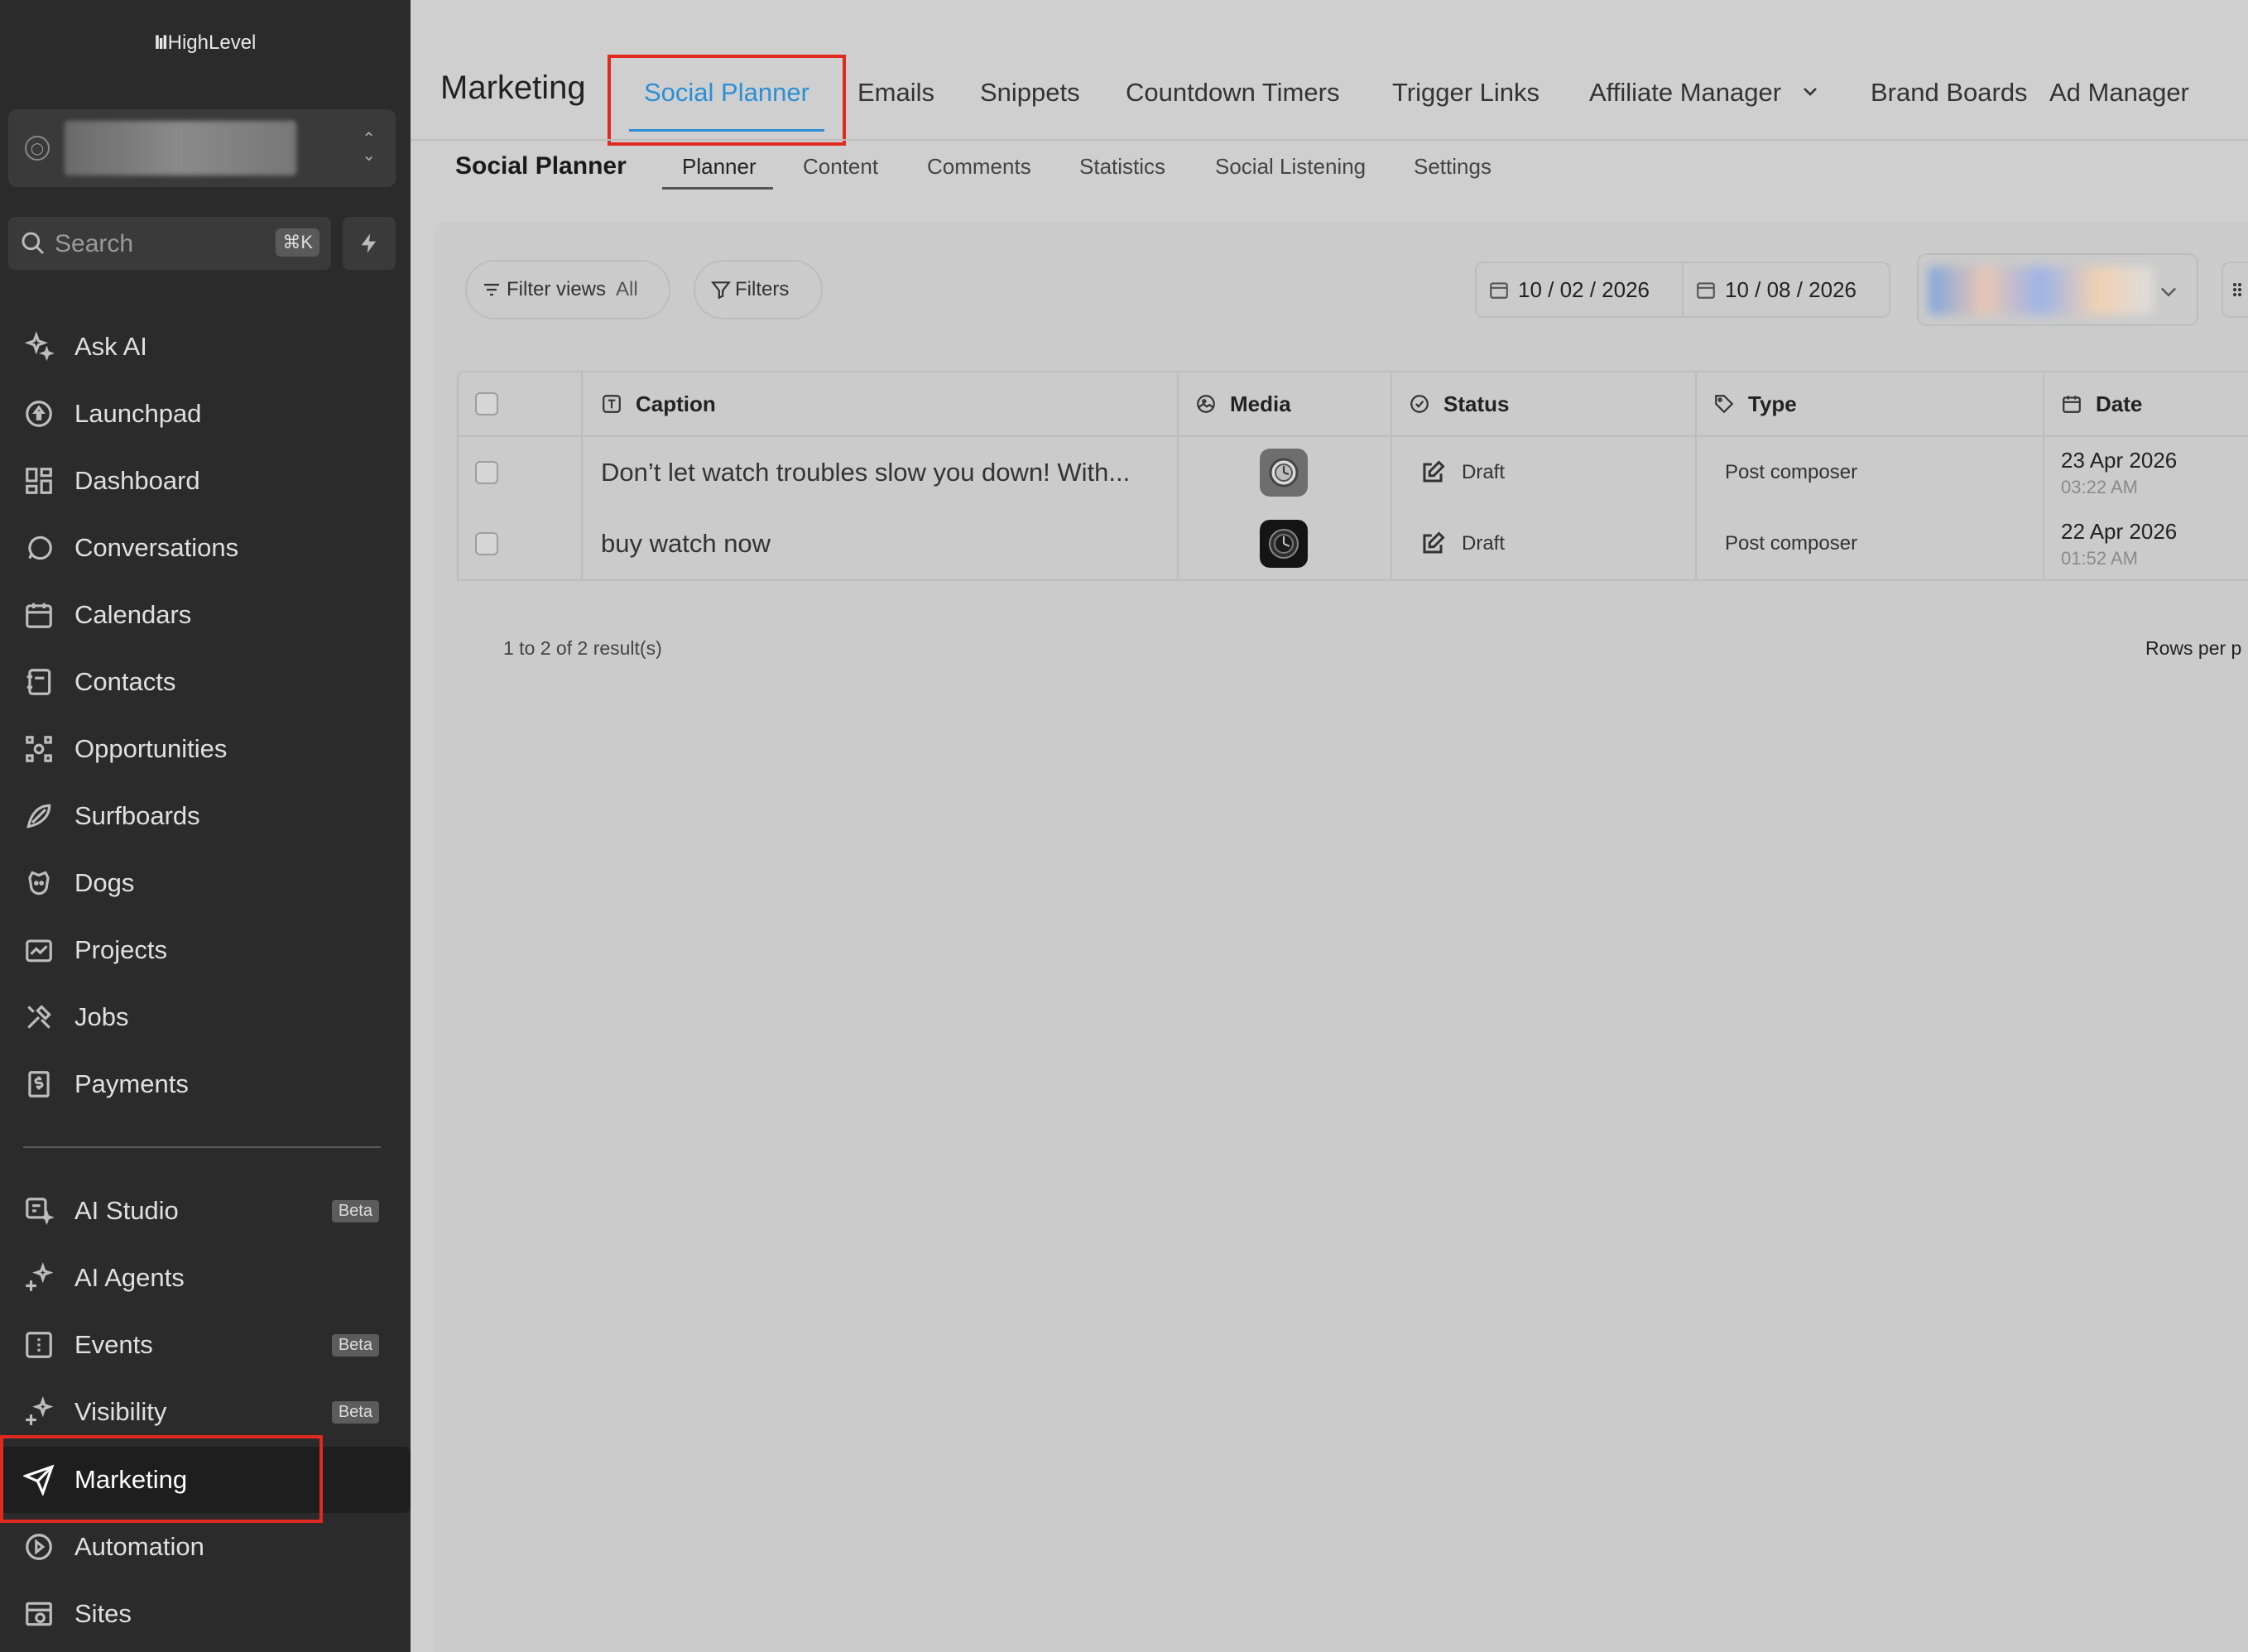 The width and height of the screenshot is (2248, 1652). I want to click on date-to-input: 10 / 08 / 2026, so click(1786, 290).